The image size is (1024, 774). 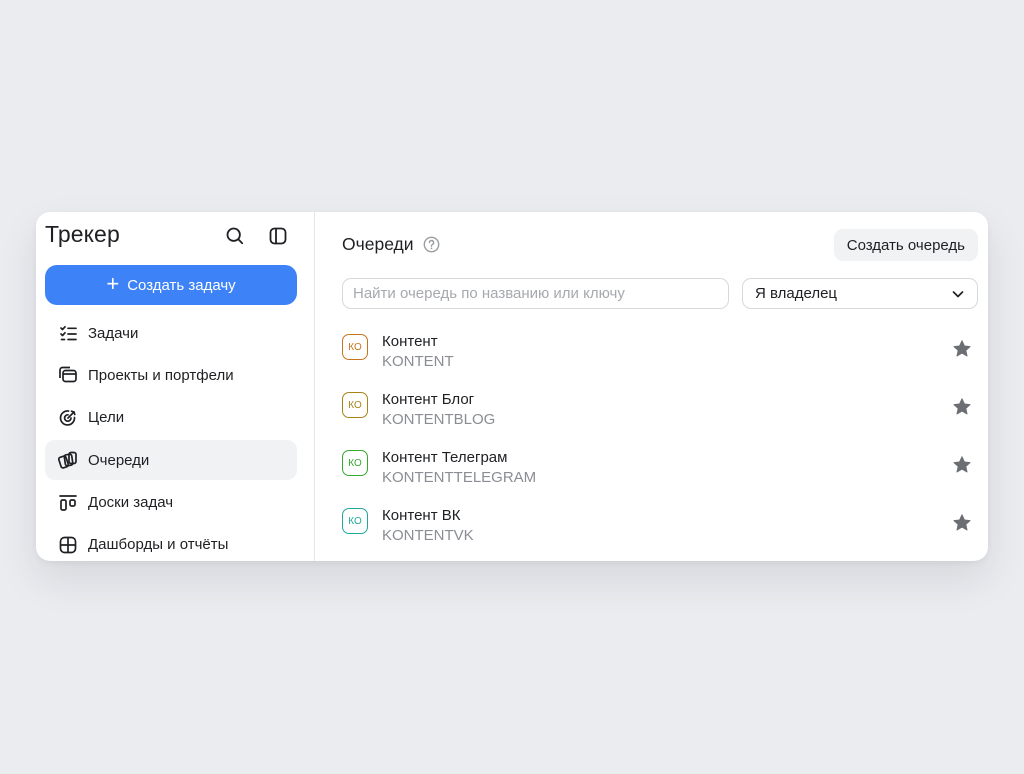 I want to click on queue-text: Контент KONTENT, so click(x=418, y=352).